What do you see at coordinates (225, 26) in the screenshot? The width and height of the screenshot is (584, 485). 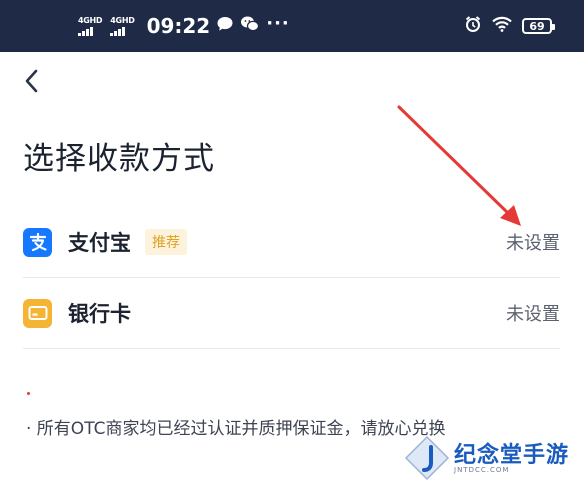 I see `message-icon` at bounding box center [225, 26].